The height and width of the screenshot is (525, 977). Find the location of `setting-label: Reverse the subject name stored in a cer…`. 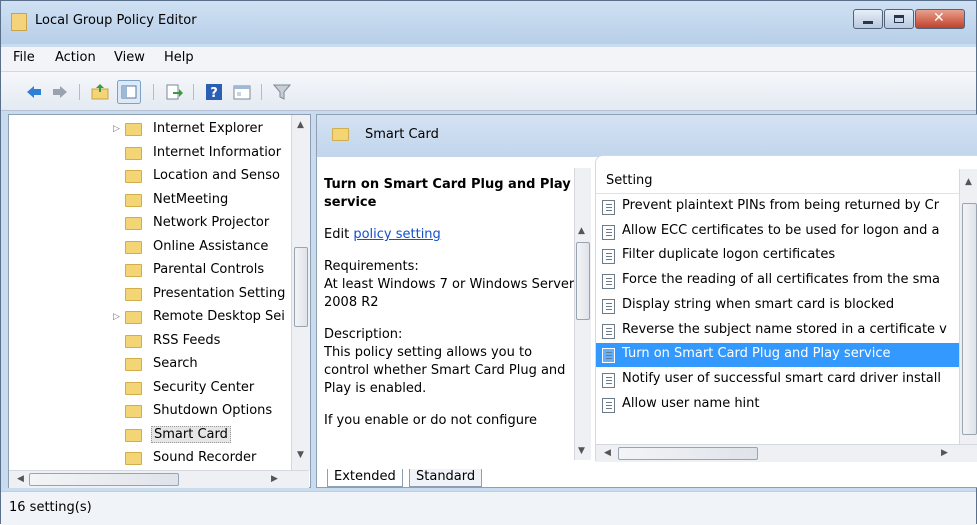

setting-label: Reverse the subject name stored in a cer… is located at coordinates (784, 329).